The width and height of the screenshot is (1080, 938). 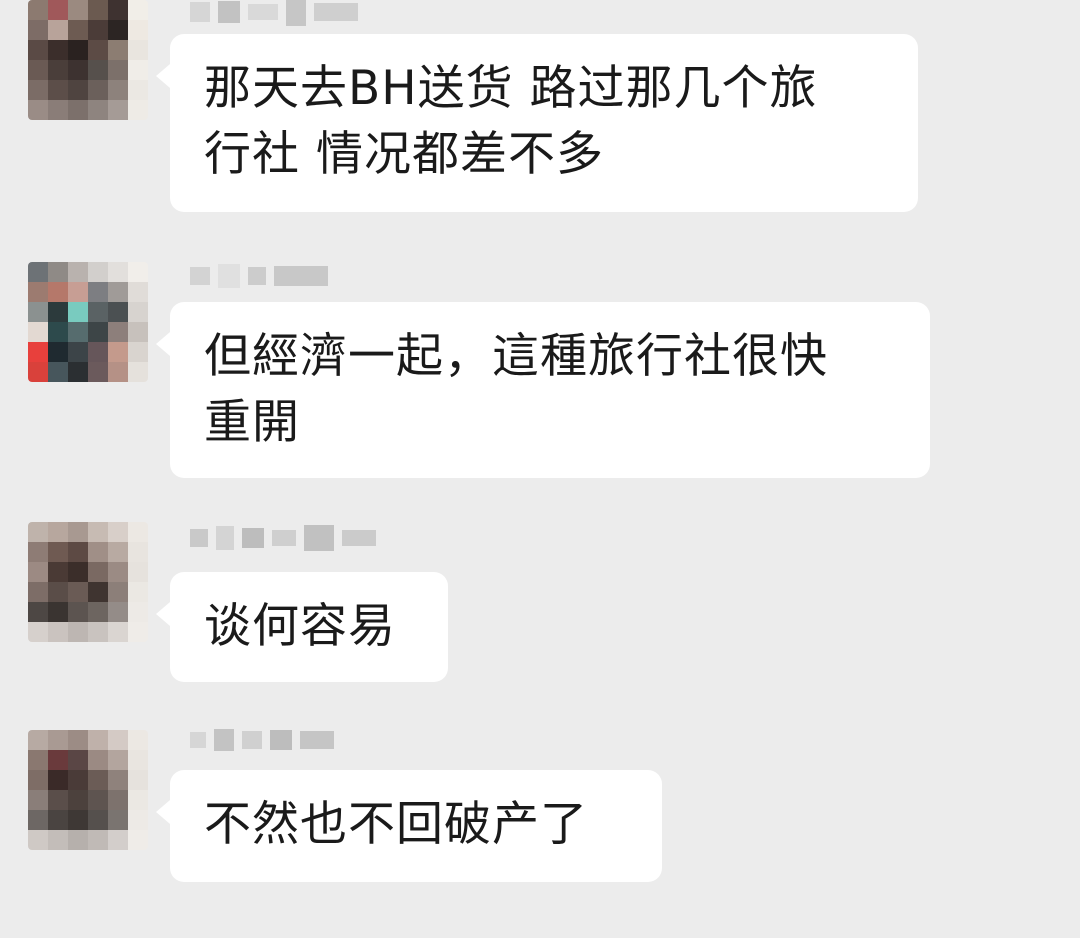 I want to click on message-bubble: 谈何容易, so click(x=302, y=627).